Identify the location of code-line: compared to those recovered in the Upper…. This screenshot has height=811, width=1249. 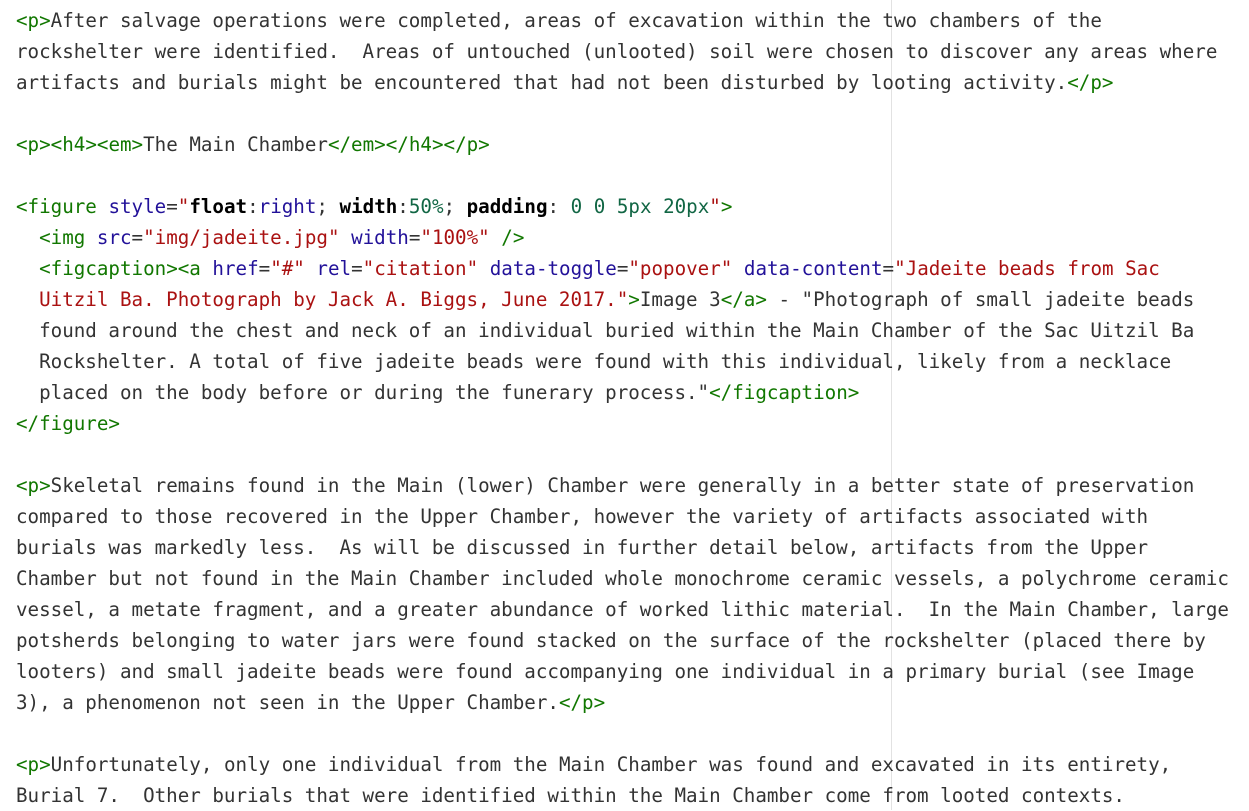
(582, 516).